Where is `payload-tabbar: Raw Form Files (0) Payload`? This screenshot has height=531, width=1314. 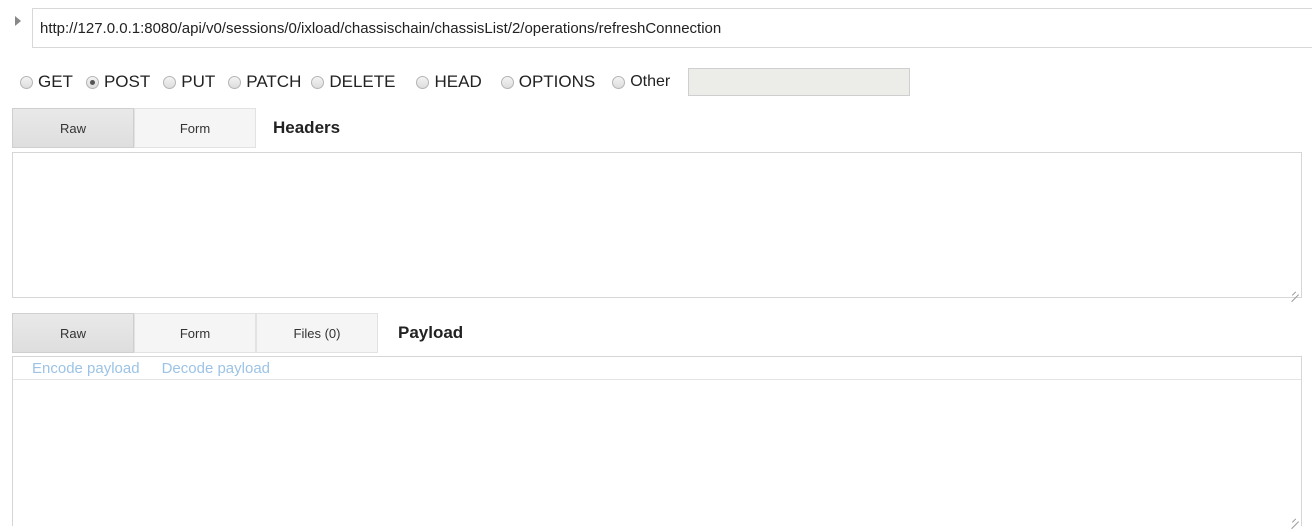
payload-tabbar: Raw Form Files (0) Payload is located at coordinates (237, 333).